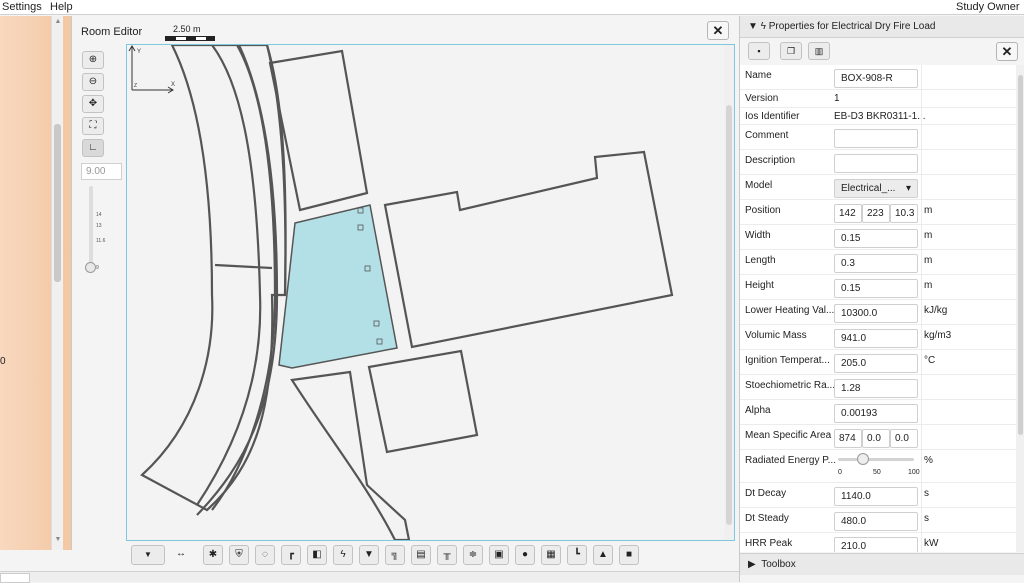 The width and height of the screenshot is (1024, 583). Describe the element at coordinates (988, 7) in the screenshot. I see `user-name: Study Owner` at that location.